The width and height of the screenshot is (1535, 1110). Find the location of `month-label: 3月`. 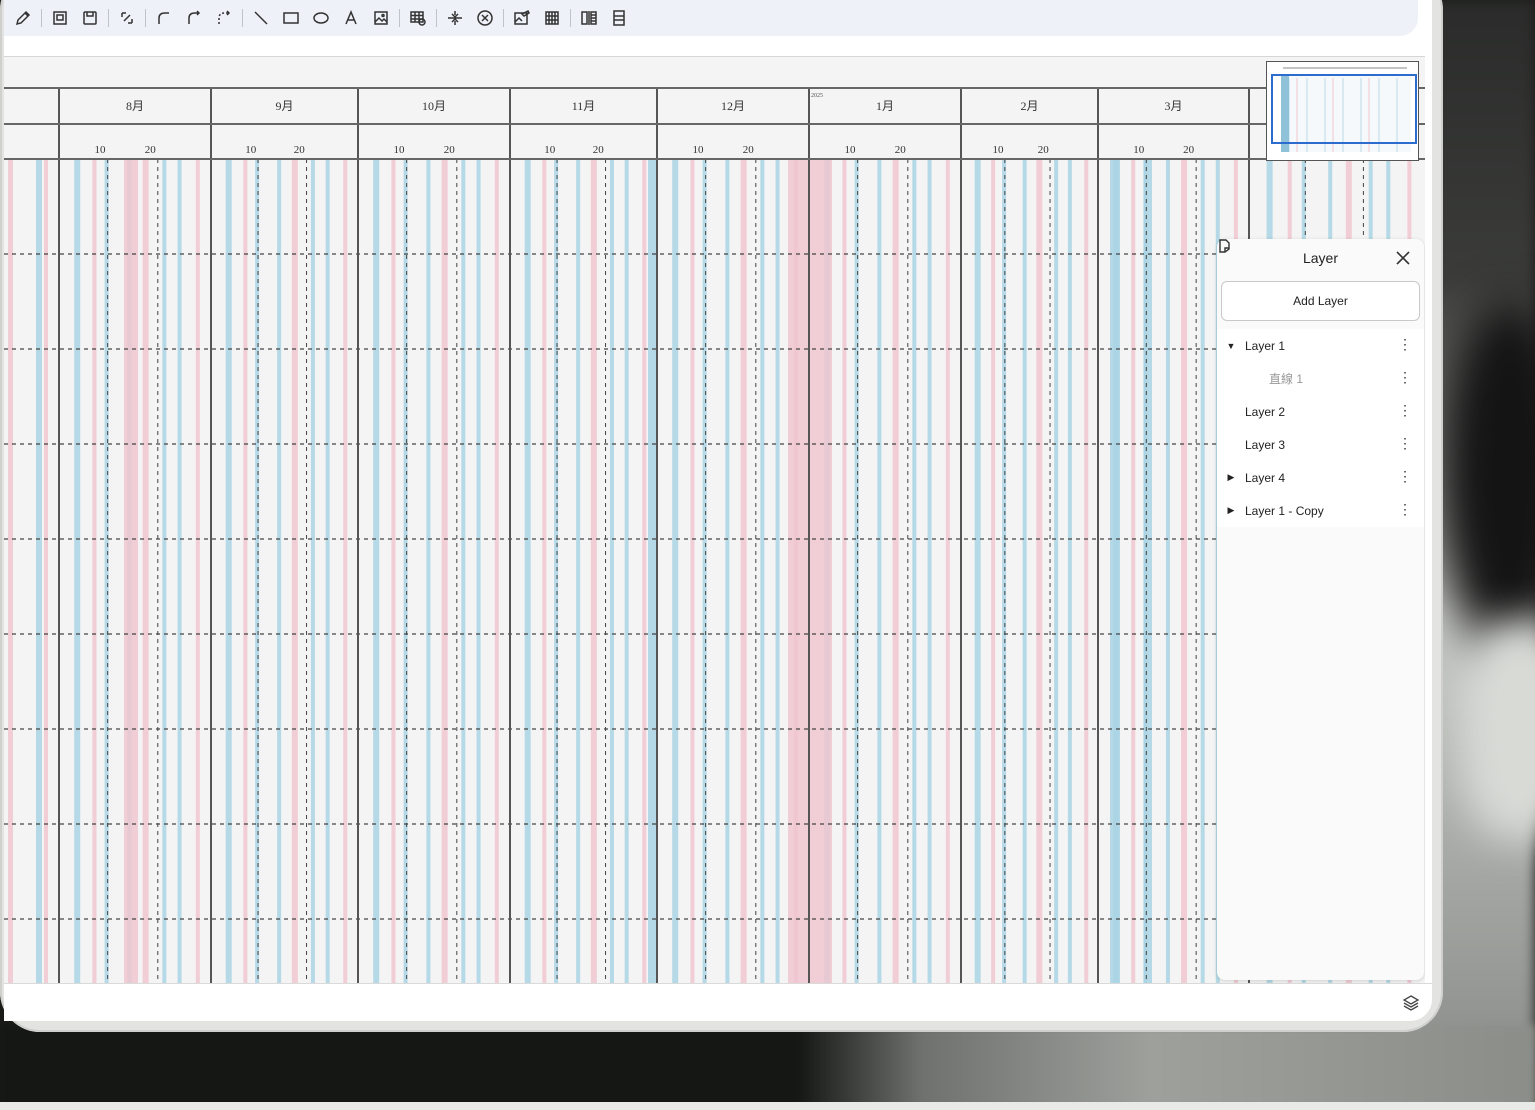

month-label: 3月 is located at coordinates (1173, 106).